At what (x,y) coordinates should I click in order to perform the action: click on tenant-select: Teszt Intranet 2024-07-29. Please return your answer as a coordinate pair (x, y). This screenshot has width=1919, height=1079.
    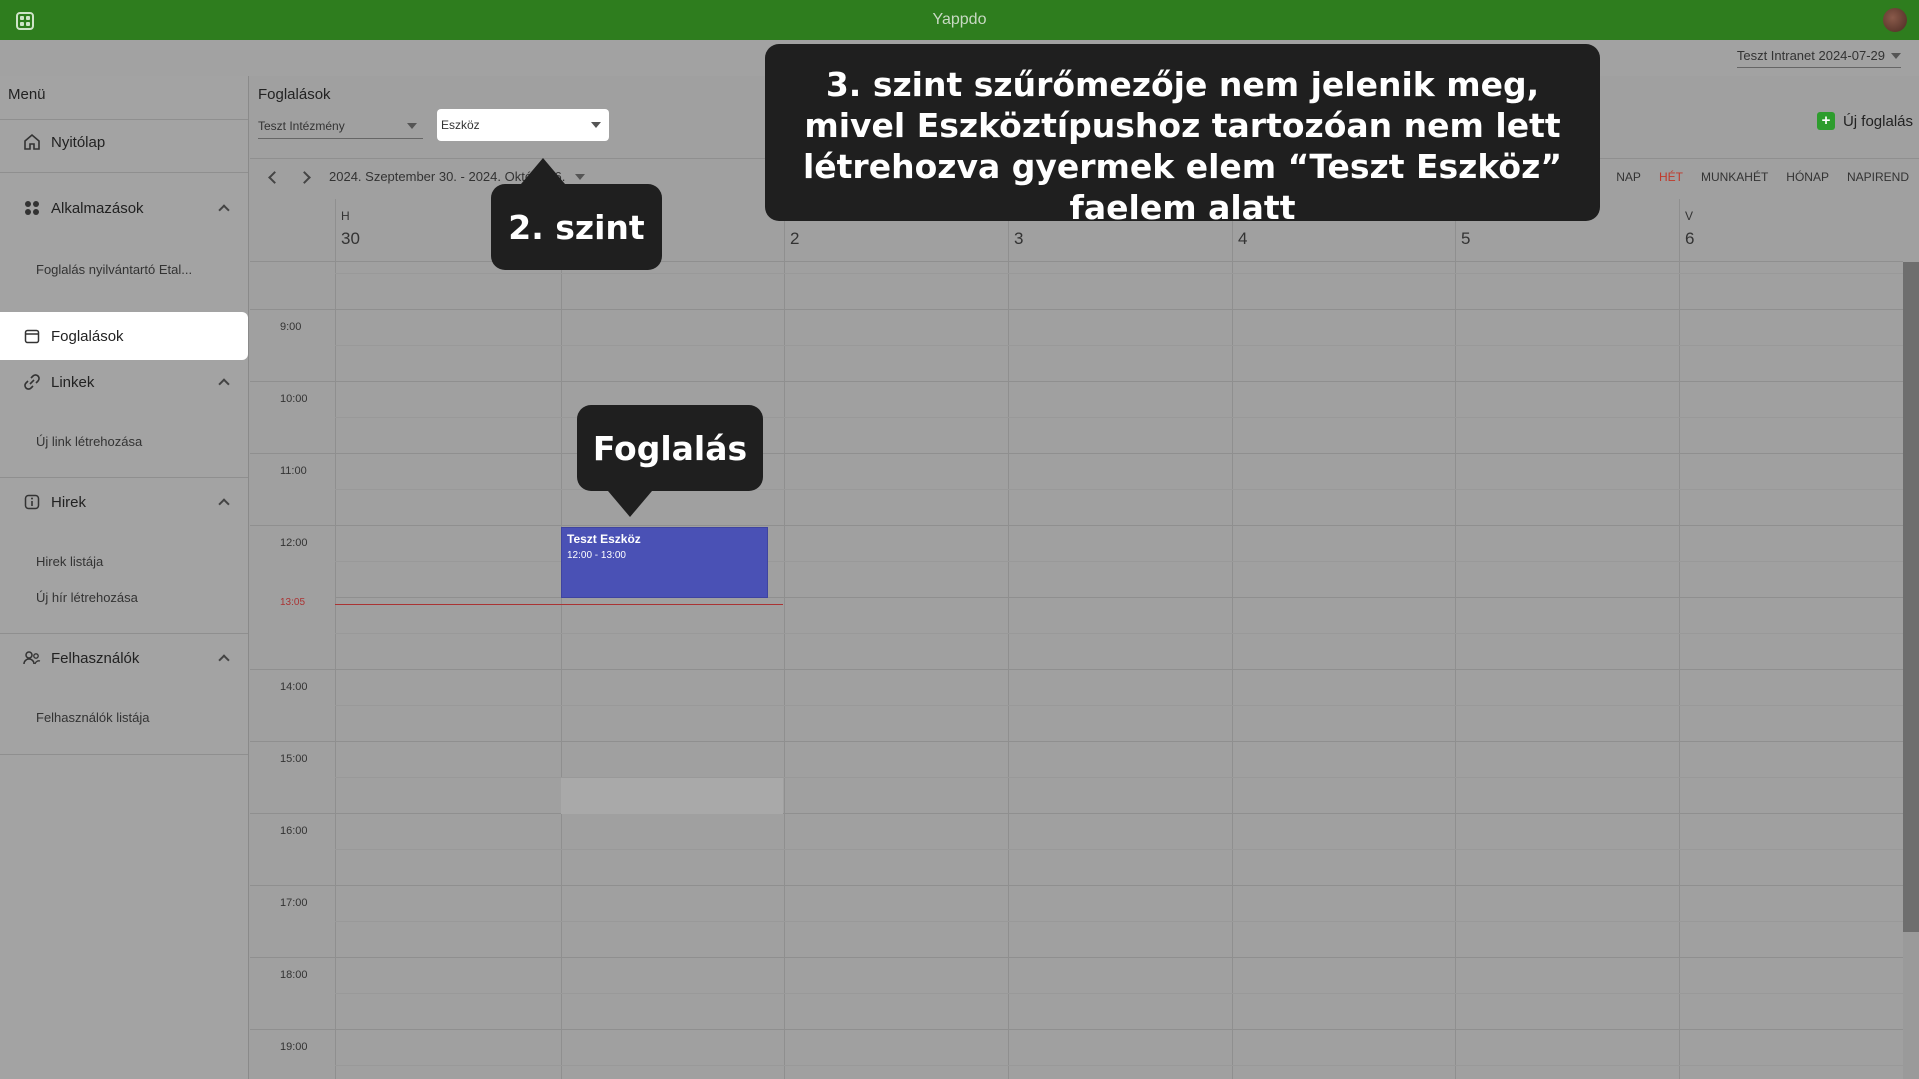
    Looking at the image, I should click on (1818, 58).